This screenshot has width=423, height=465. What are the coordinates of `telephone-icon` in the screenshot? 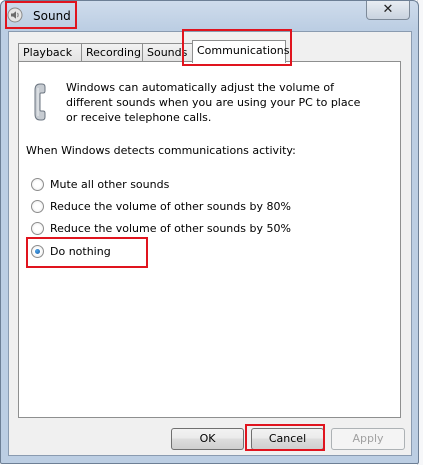 It's located at (40, 102).